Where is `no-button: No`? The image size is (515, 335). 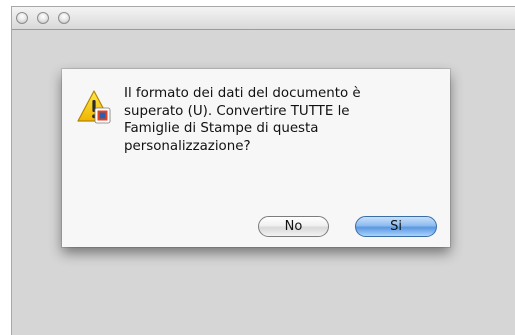
no-button: No is located at coordinates (293, 226).